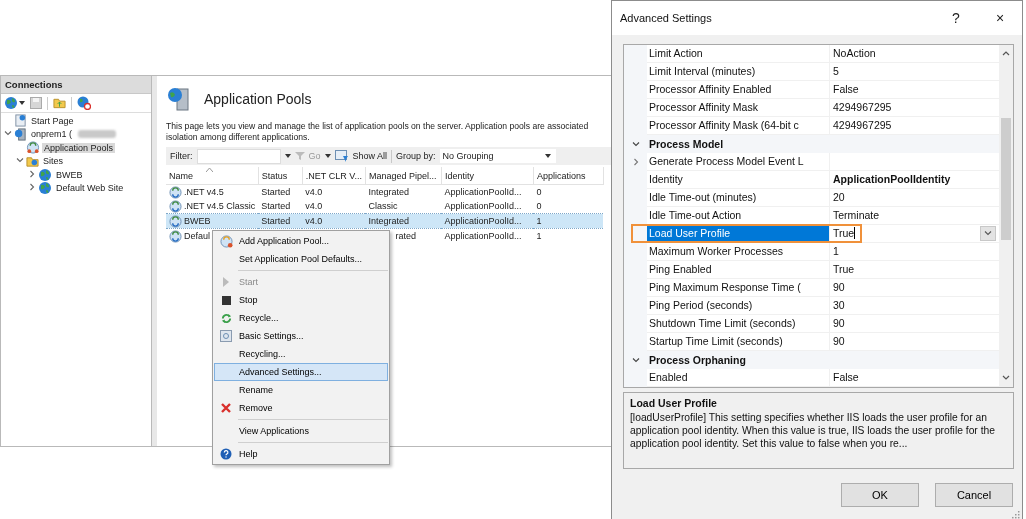 The width and height of the screenshot is (1026, 519). What do you see at coordinates (20, 134) in the screenshot?
I see `server-icon` at bounding box center [20, 134].